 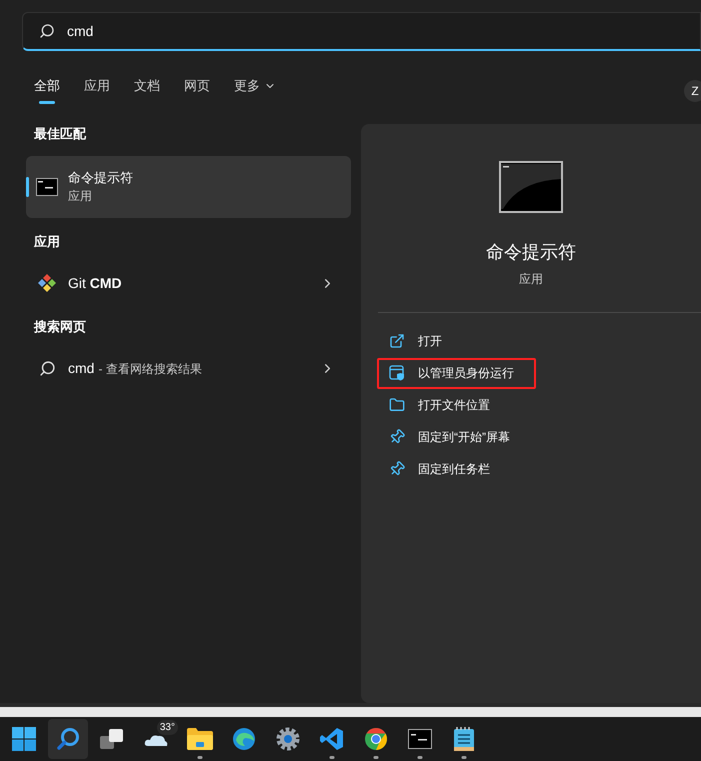 I want to click on filter-tab: 应用, so click(x=97, y=90).